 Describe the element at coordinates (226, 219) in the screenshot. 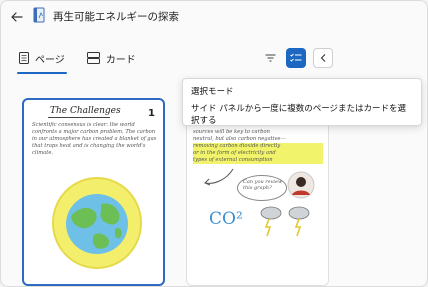

I see `co2-label: CO²` at that location.